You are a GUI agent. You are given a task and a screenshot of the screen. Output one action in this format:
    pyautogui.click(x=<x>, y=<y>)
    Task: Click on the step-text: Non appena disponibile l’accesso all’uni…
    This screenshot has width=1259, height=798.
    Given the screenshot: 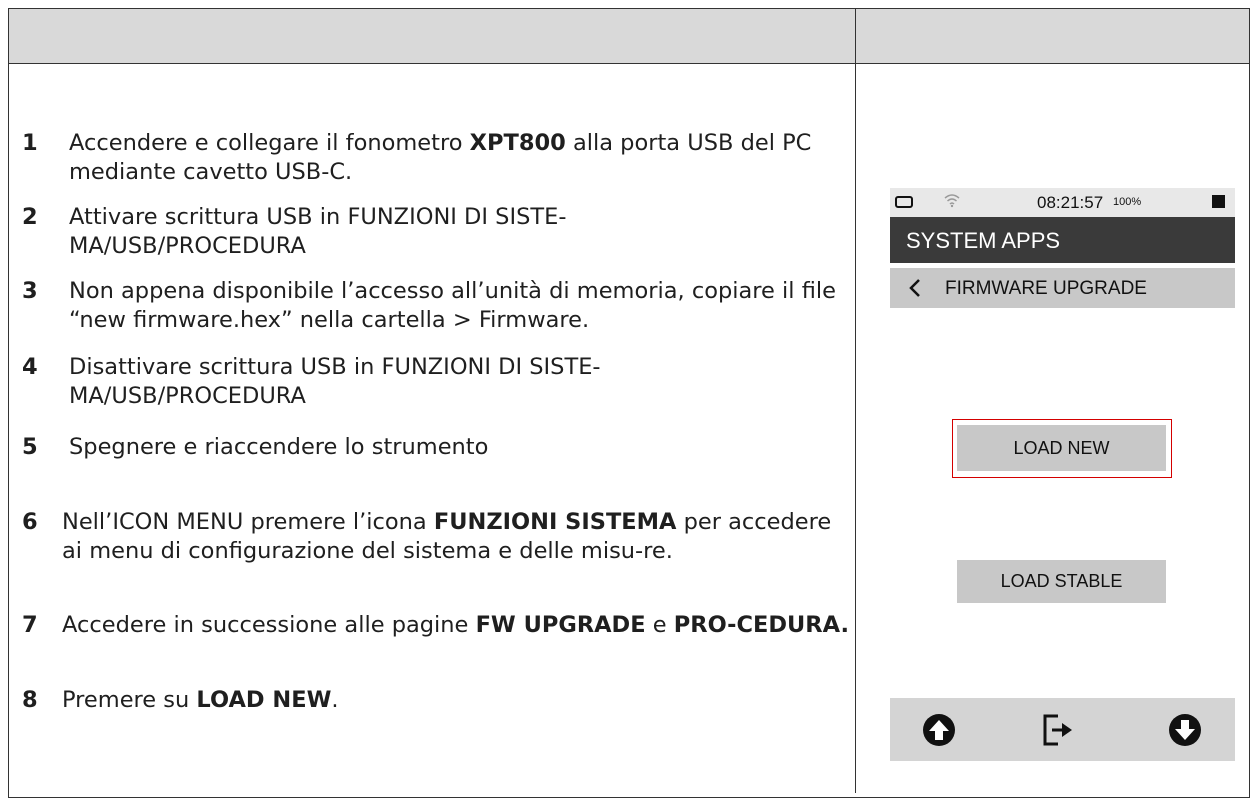 What is the action you would take?
    pyautogui.click(x=452, y=305)
    